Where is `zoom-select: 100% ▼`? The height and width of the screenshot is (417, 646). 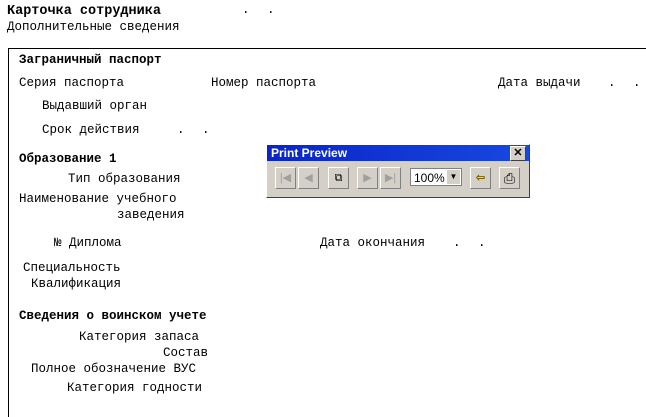 zoom-select: 100% ▼ is located at coordinates (436, 177).